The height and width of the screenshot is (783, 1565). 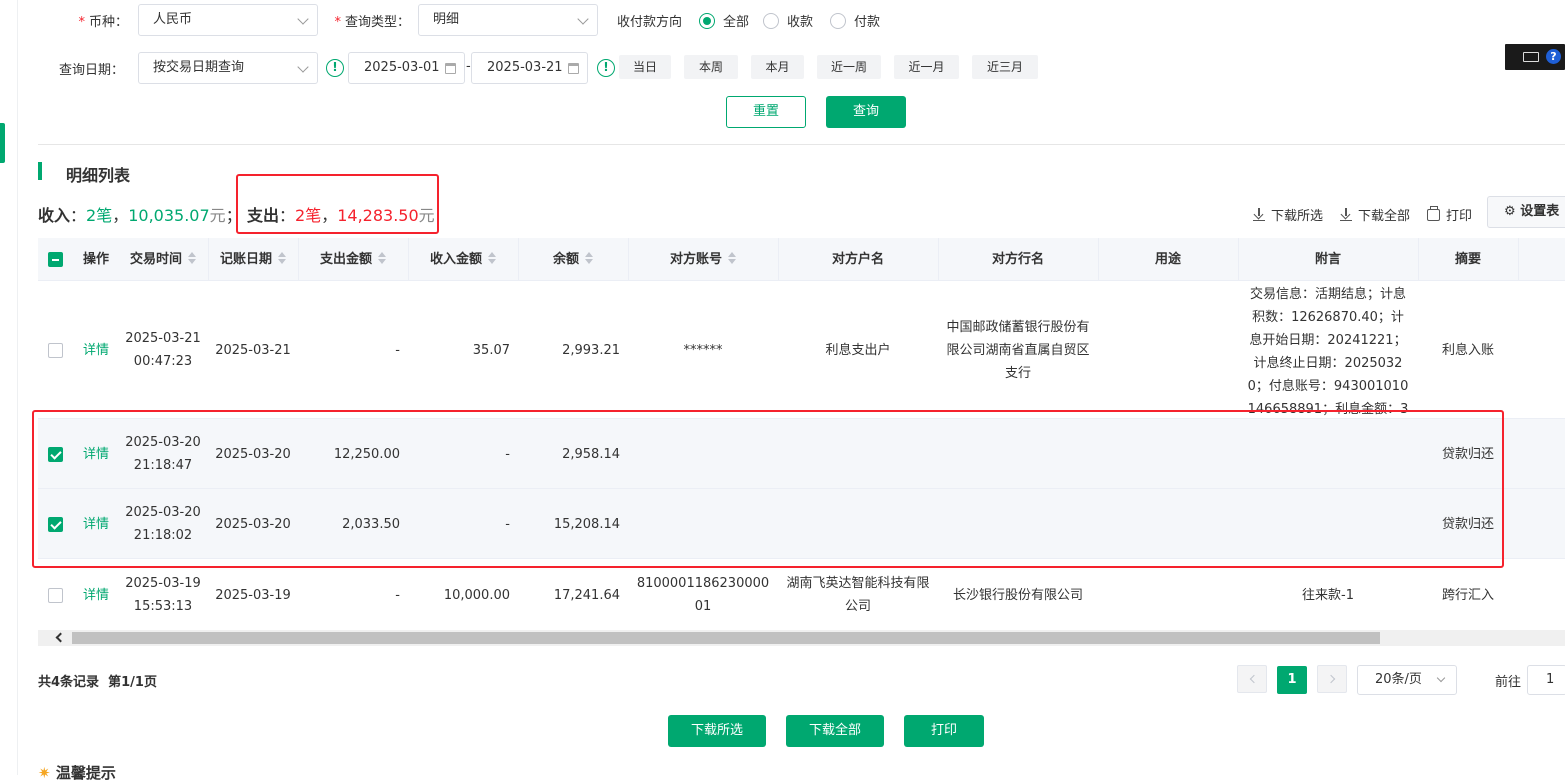 What do you see at coordinates (1017, 595) in the screenshot?
I see `cell-counter-bank: 长沙银行股份有限公司` at bounding box center [1017, 595].